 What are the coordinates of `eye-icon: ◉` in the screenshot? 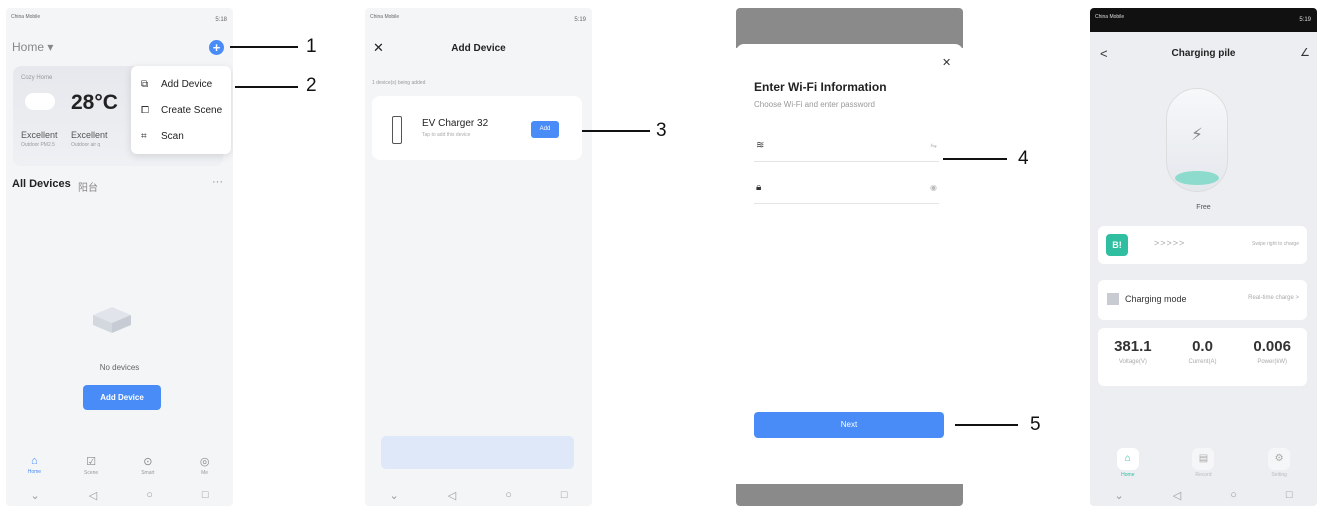 It's located at (933, 187).